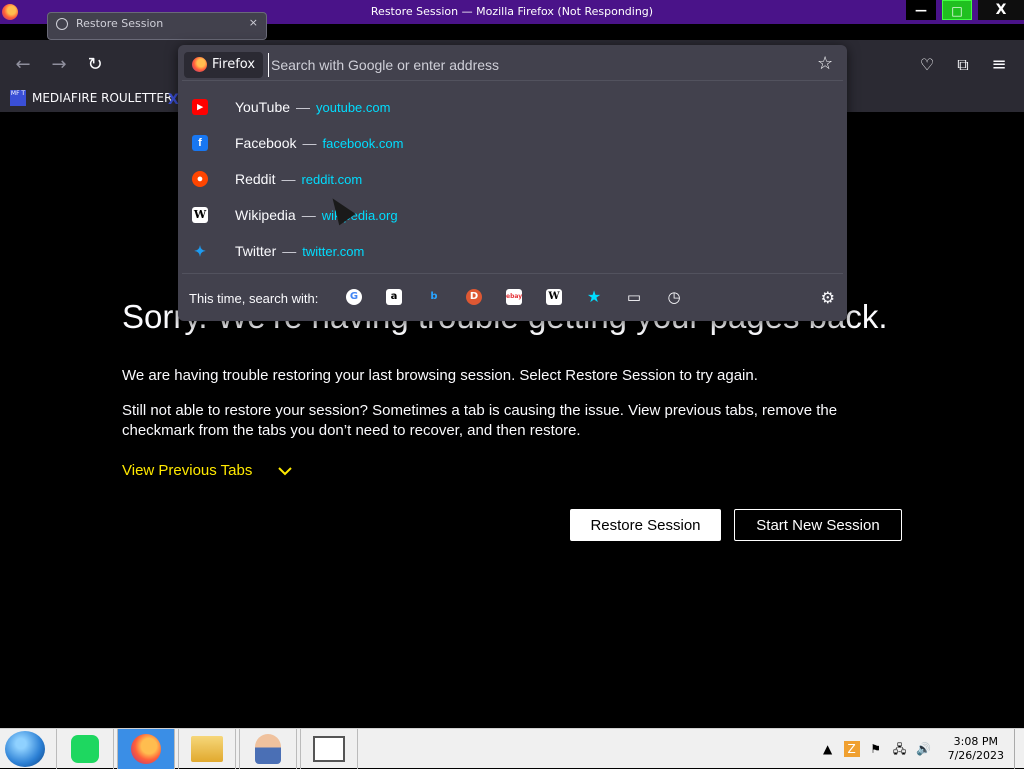  I want to click on twitter-icon: ✦, so click(200, 251).